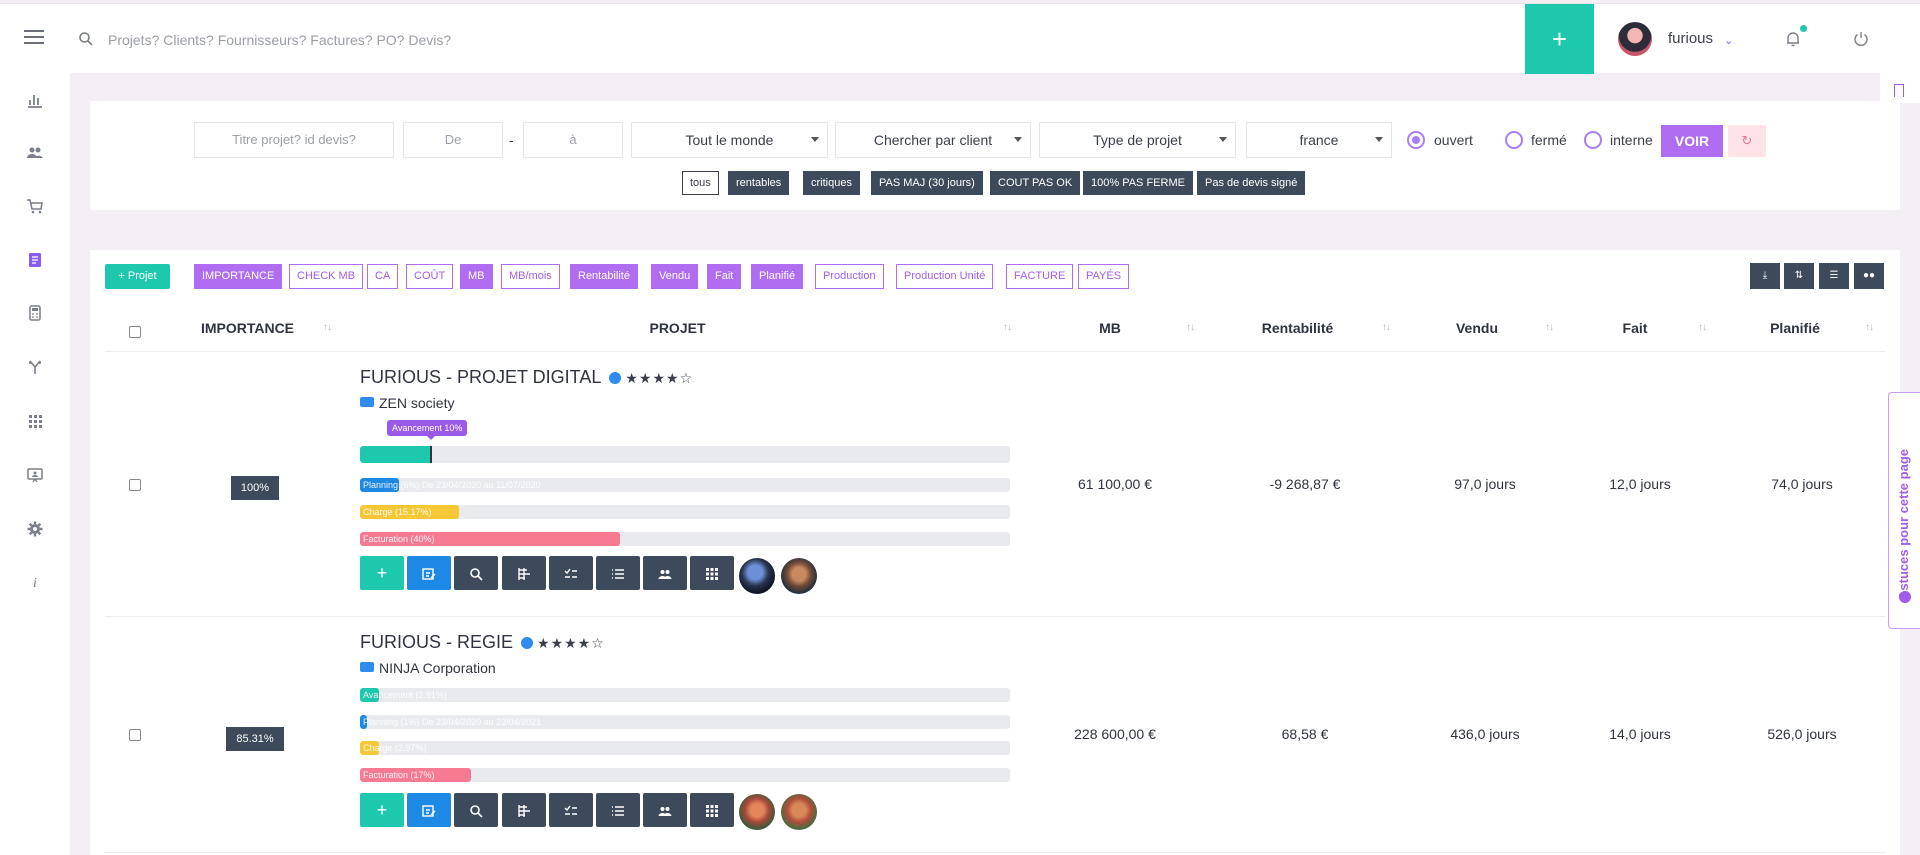 The width and height of the screenshot is (1920, 855). What do you see at coordinates (759, 183) in the screenshot?
I see `chip-rentables: rentables` at bounding box center [759, 183].